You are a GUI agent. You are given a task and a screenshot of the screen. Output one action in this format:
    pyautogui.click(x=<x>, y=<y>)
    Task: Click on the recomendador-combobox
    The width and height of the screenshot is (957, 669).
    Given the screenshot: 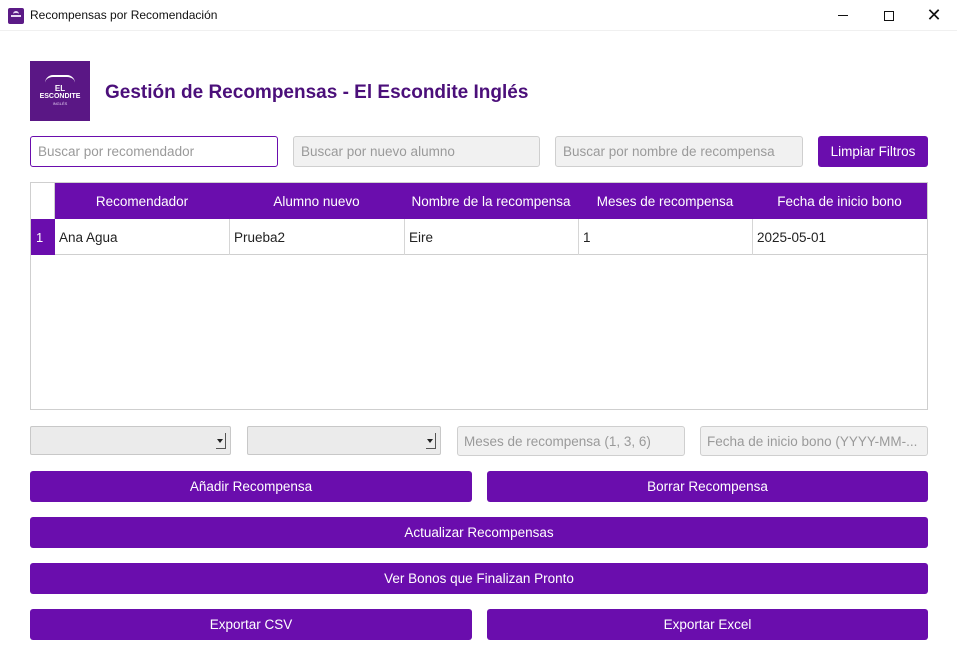 What is the action you would take?
    pyautogui.click(x=130, y=440)
    